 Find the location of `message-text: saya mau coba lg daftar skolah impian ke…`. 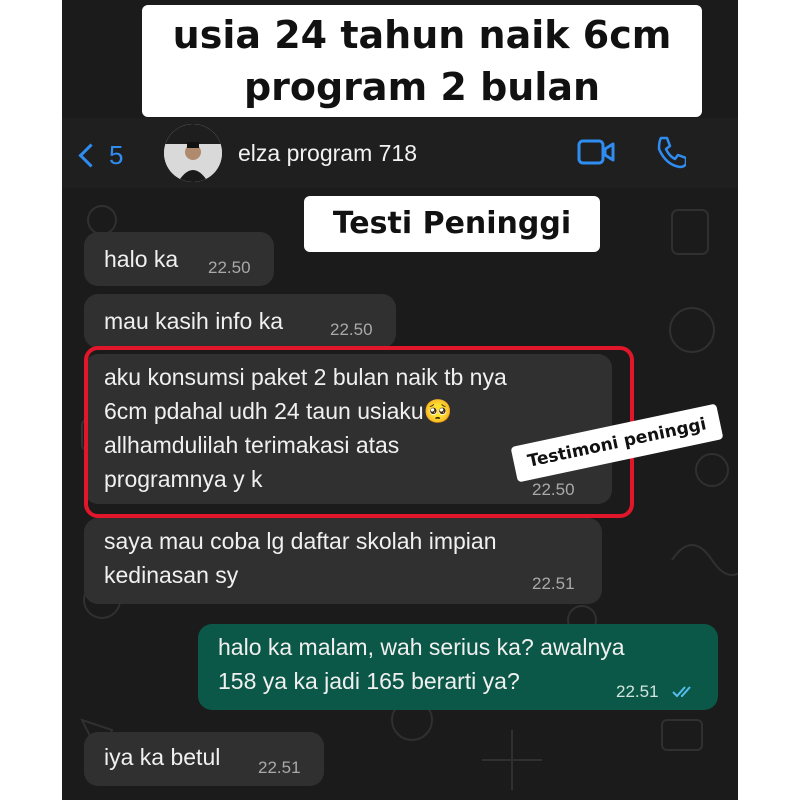

message-text: saya mau coba lg daftar skolah impian ke… is located at coordinates (300, 558).